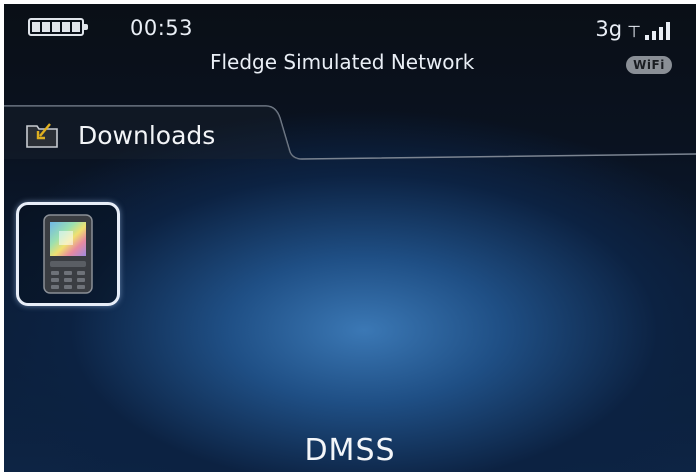  I want to click on phone-app-icon, so click(68, 254).